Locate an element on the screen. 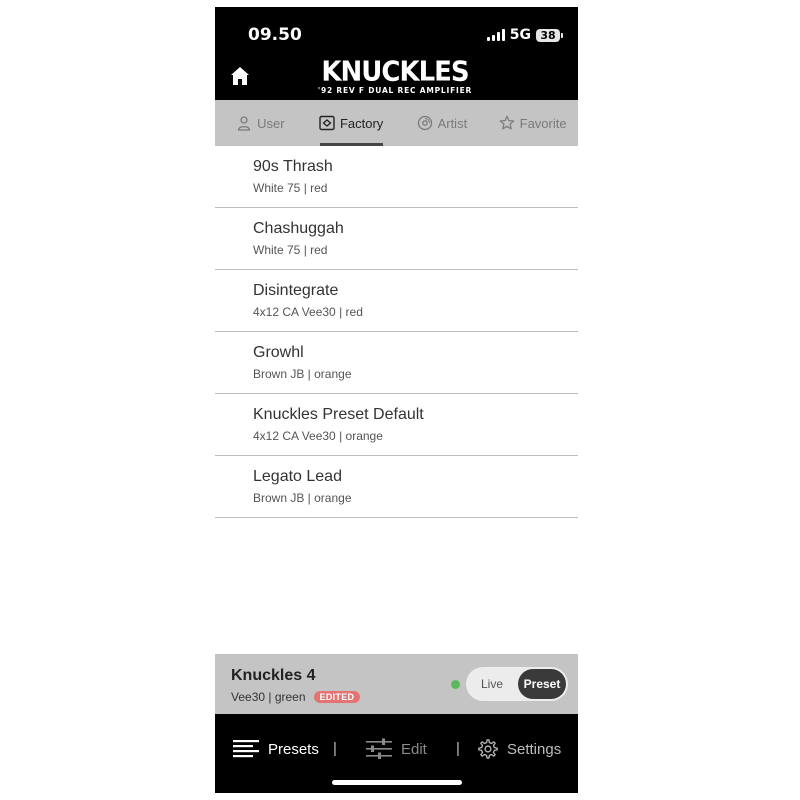  current-preset-name: Knuckles 4 is located at coordinates (273, 675).